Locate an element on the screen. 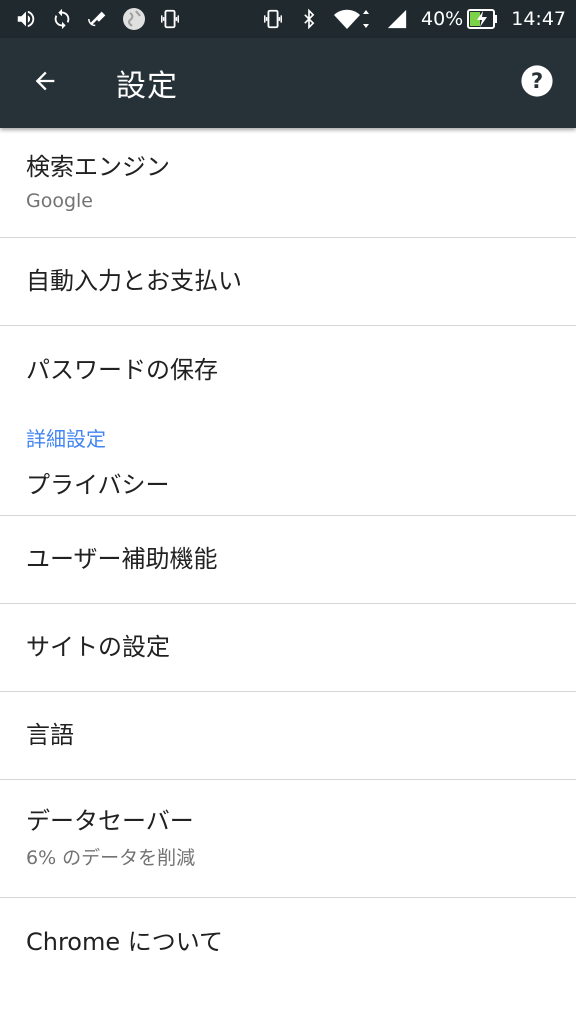 The width and height of the screenshot is (576, 1024). battery-indicator: 40% is located at coordinates (460, 19).